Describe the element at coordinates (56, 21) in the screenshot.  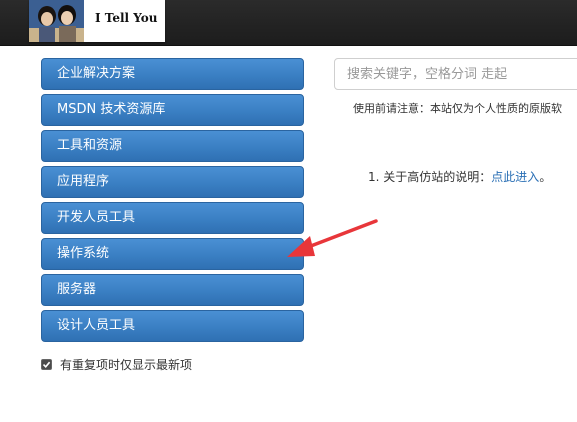
I see `avatar` at that location.